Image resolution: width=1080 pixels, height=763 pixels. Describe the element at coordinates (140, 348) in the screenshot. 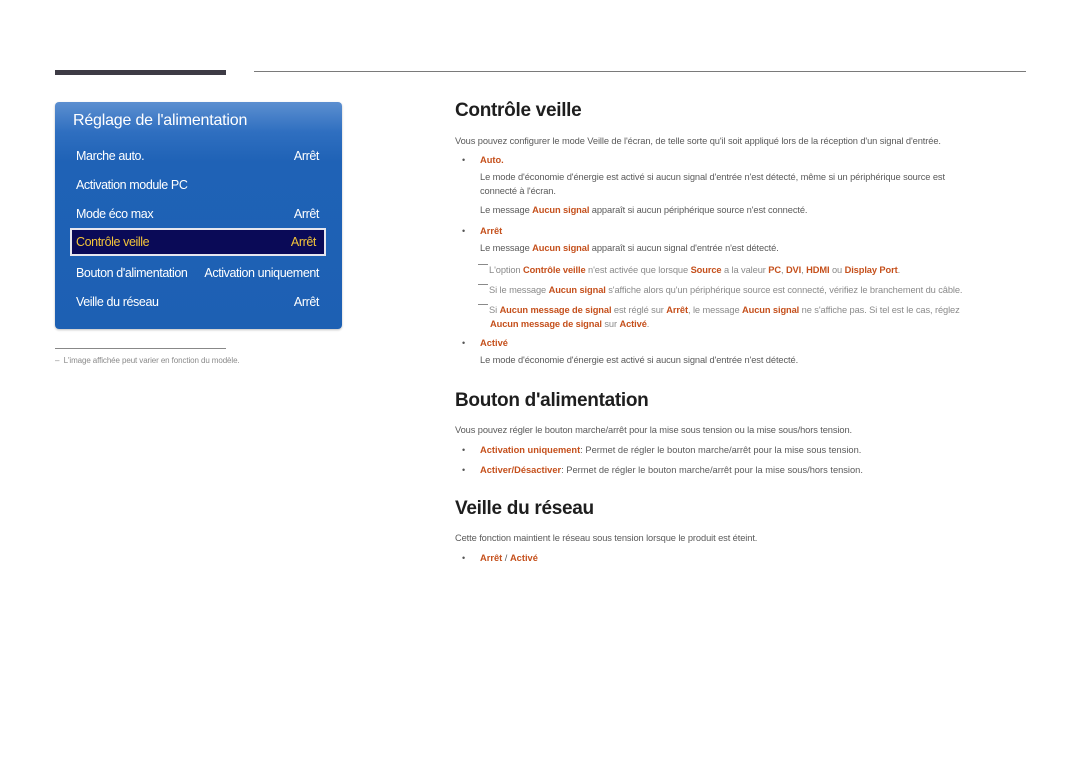

I see `footnote-divider` at that location.